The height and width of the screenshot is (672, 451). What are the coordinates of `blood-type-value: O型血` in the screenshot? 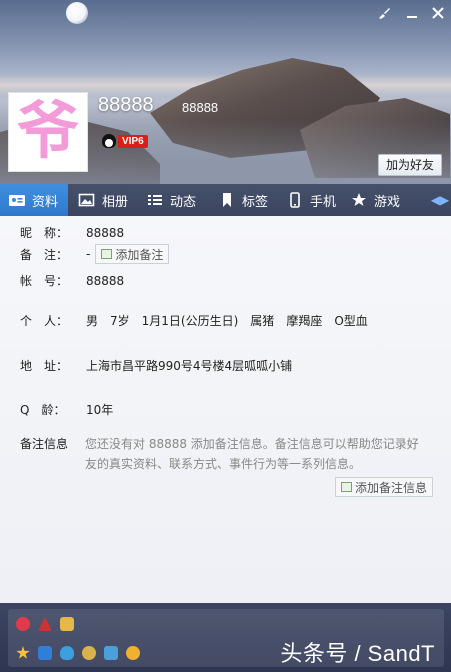 It's located at (351, 321).